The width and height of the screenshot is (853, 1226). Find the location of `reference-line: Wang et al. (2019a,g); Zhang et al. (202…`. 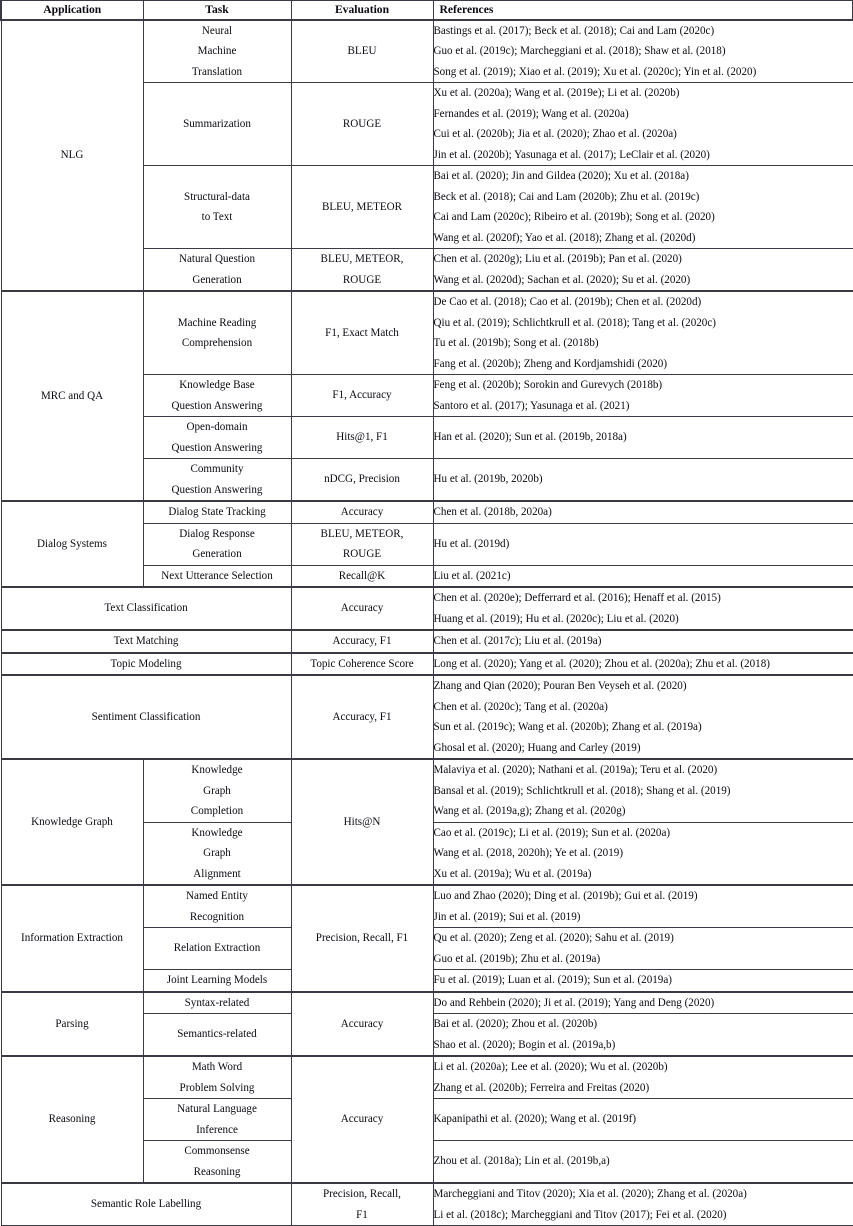

reference-line: Wang et al. (2019a,g); Zhang et al. (202… is located at coordinates (529, 811).